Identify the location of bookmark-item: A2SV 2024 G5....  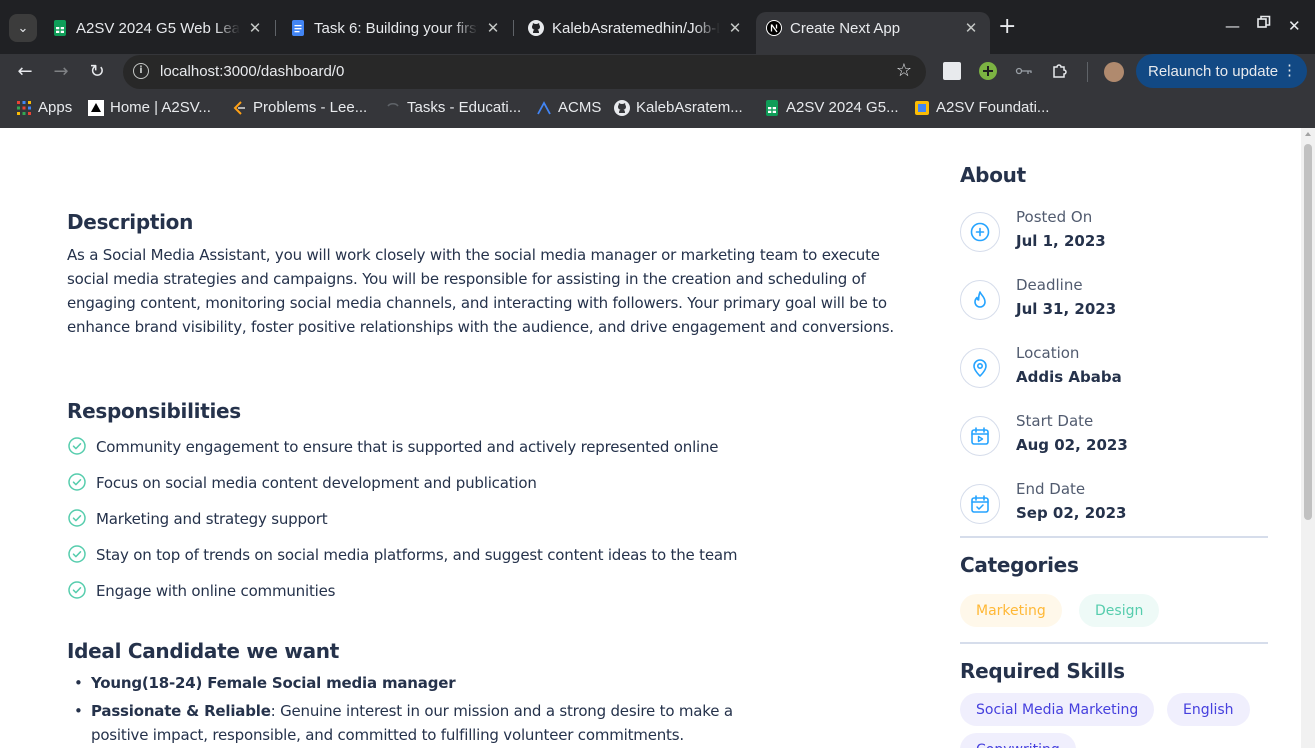
(831, 107).